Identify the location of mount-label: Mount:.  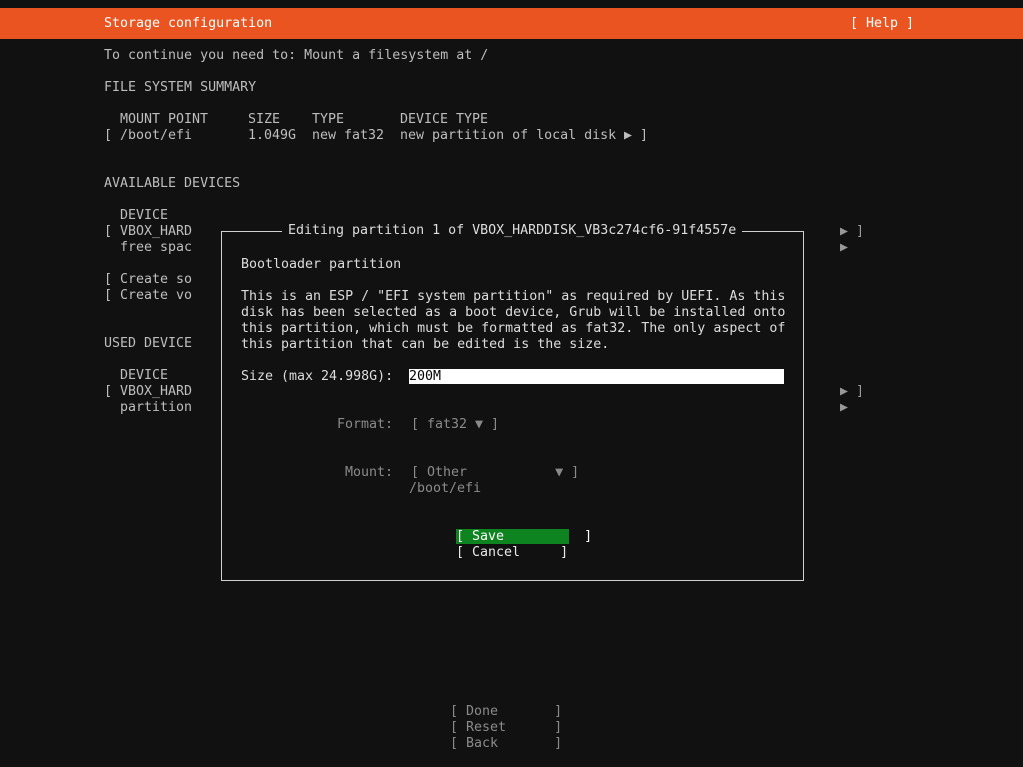
(369, 472).